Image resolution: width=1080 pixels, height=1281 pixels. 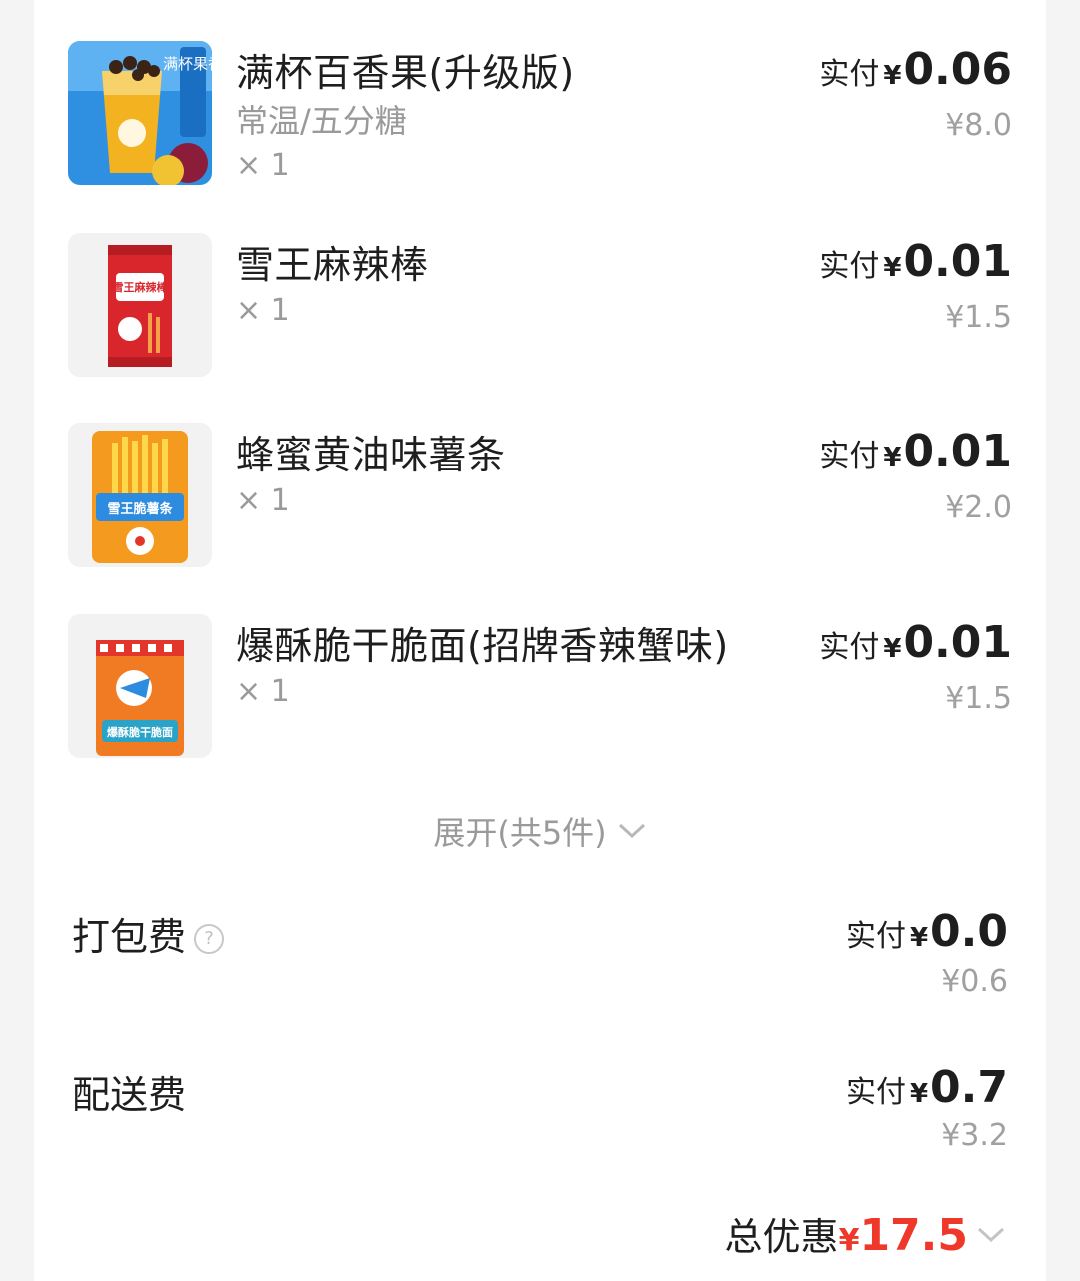 I want to click on expand-items-button: 展开(共5件), so click(x=540, y=831).